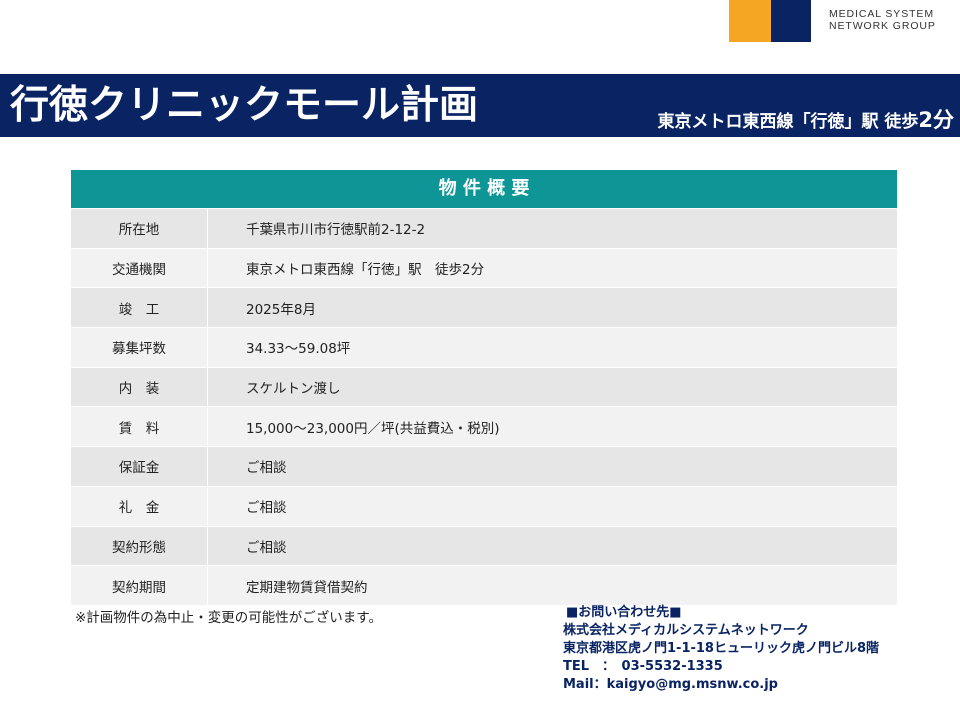 This screenshot has width=960, height=720. Describe the element at coordinates (336, 230) in the screenshot. I see `row-value: 千葉県市川市行徳駅前2-12-2` at that location.